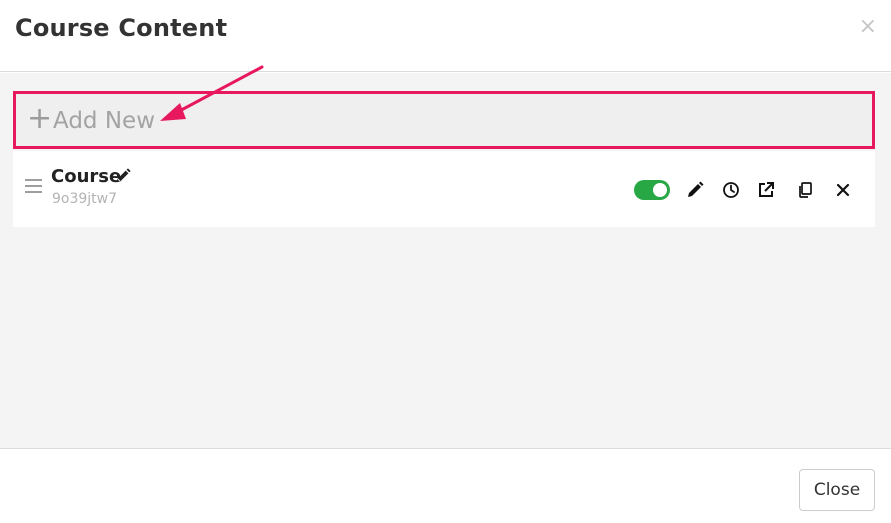  I want to click on annotation-arrow-icon, so click(212, 93).